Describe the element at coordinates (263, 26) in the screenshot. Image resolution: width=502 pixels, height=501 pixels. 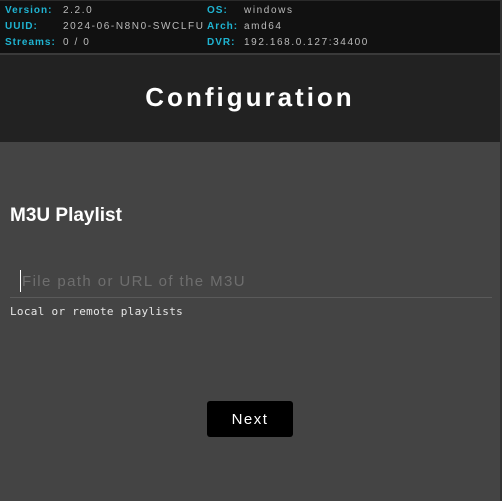
I see `info-value: amd64` at that location.